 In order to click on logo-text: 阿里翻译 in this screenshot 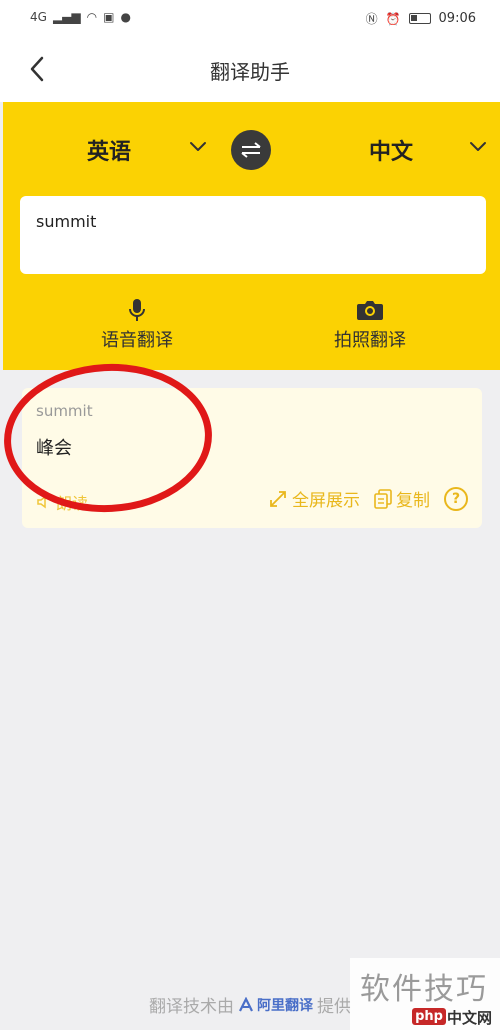, I will do `click(285, 1005)`.